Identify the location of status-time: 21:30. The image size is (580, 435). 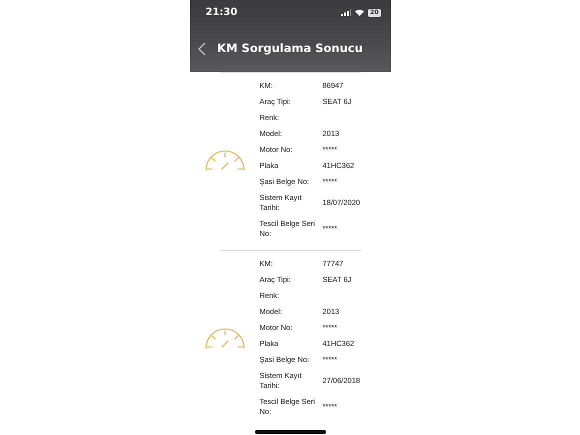
(222, 13).